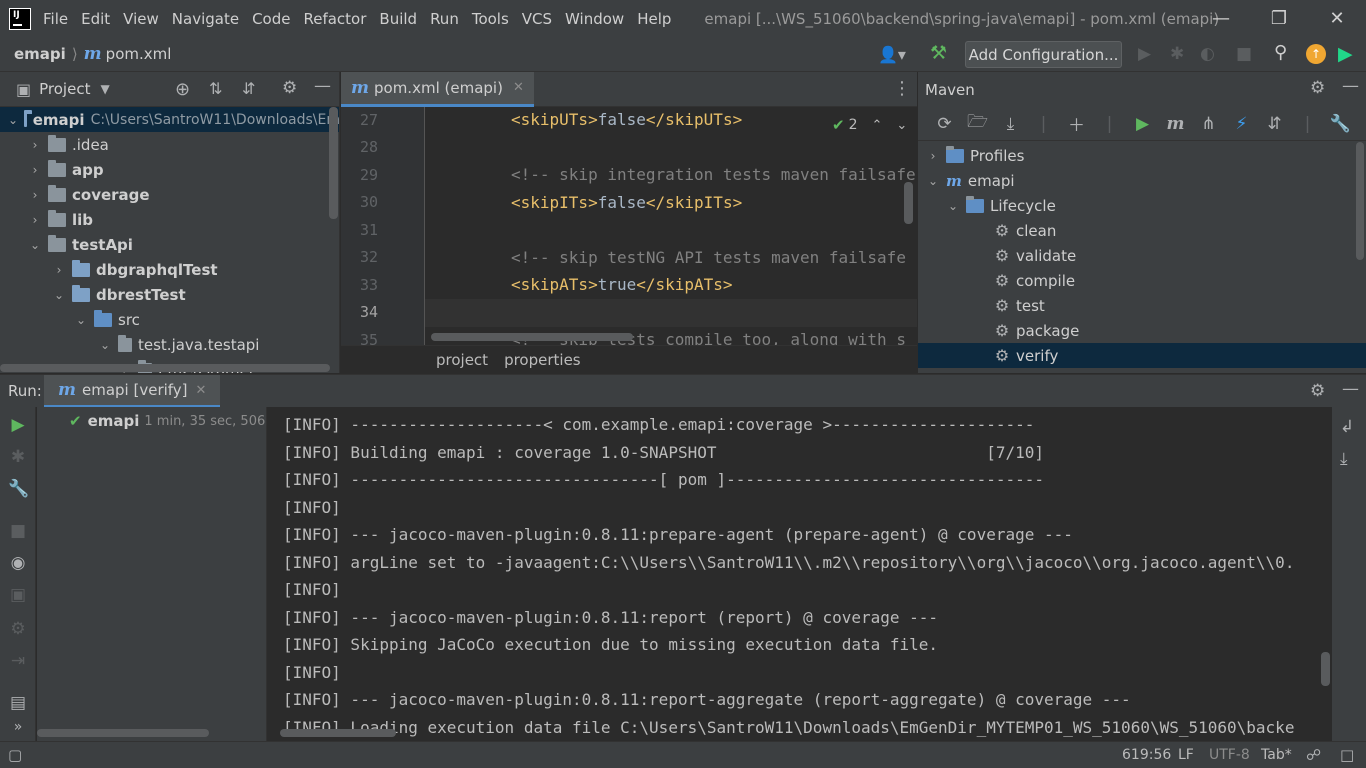 The width and height of the screenshot is (1366, 768). I want to click on more-options-icon: ⋮, so click(902, 88).